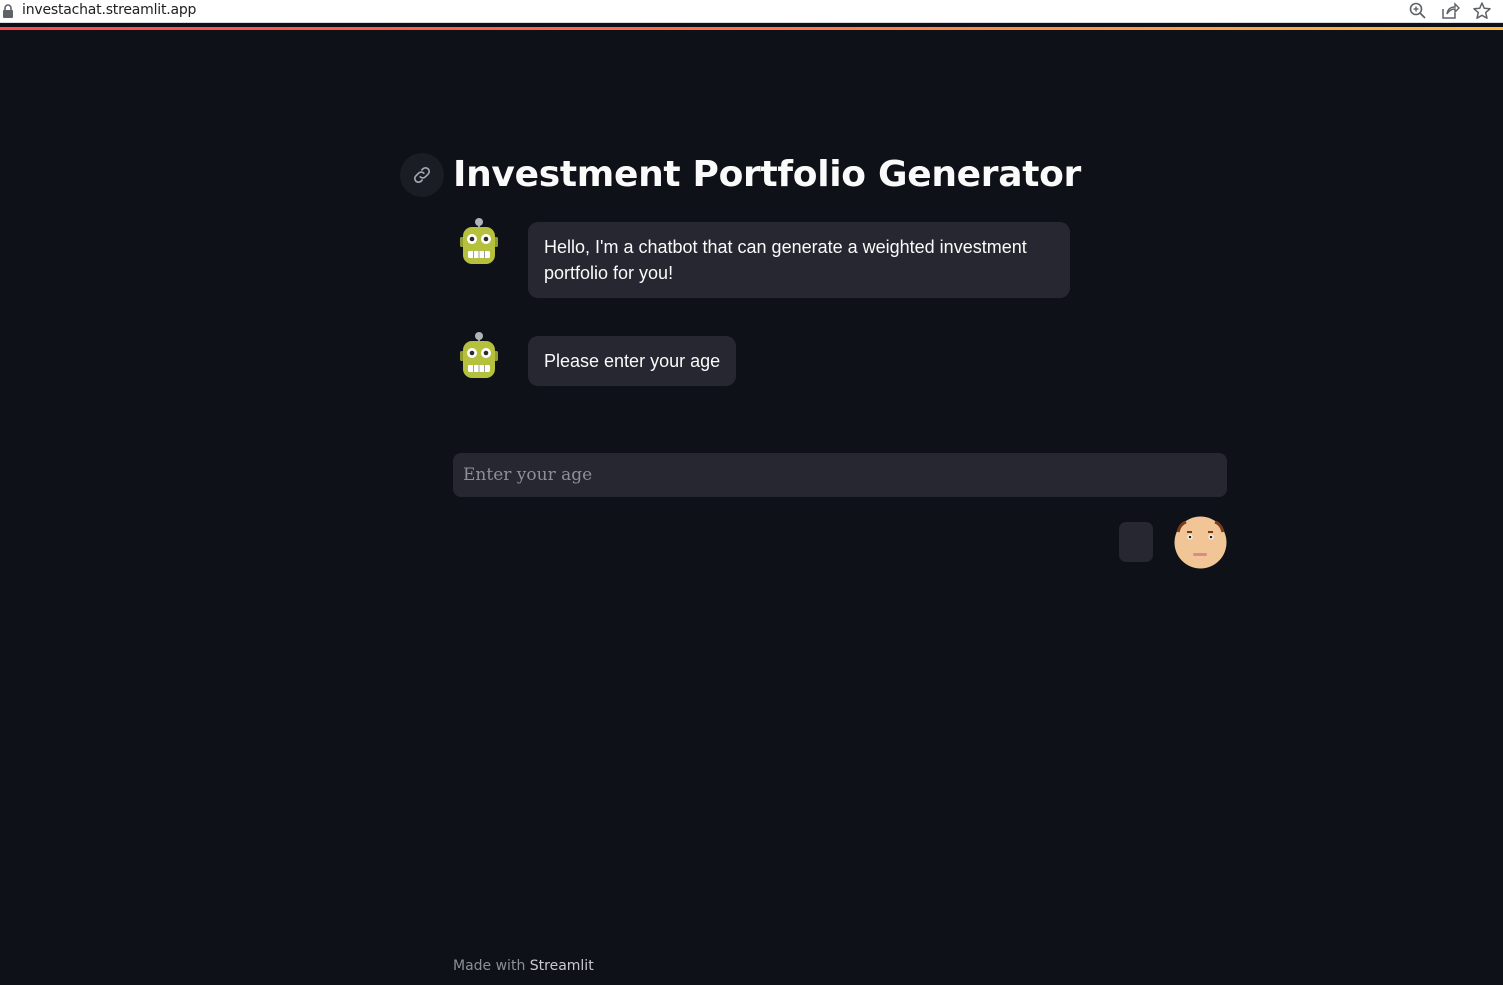  What do you see at coordinates (1418, 11) in the screenshot?
I see `zoom-icon` at bounding box center [1418, 11].